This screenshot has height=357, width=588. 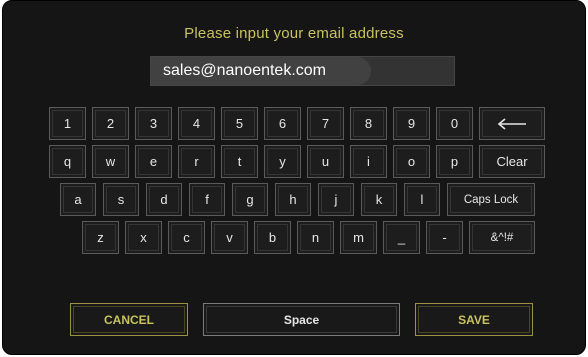 I want to click on key-8: 8, so click(x=368, y=123).